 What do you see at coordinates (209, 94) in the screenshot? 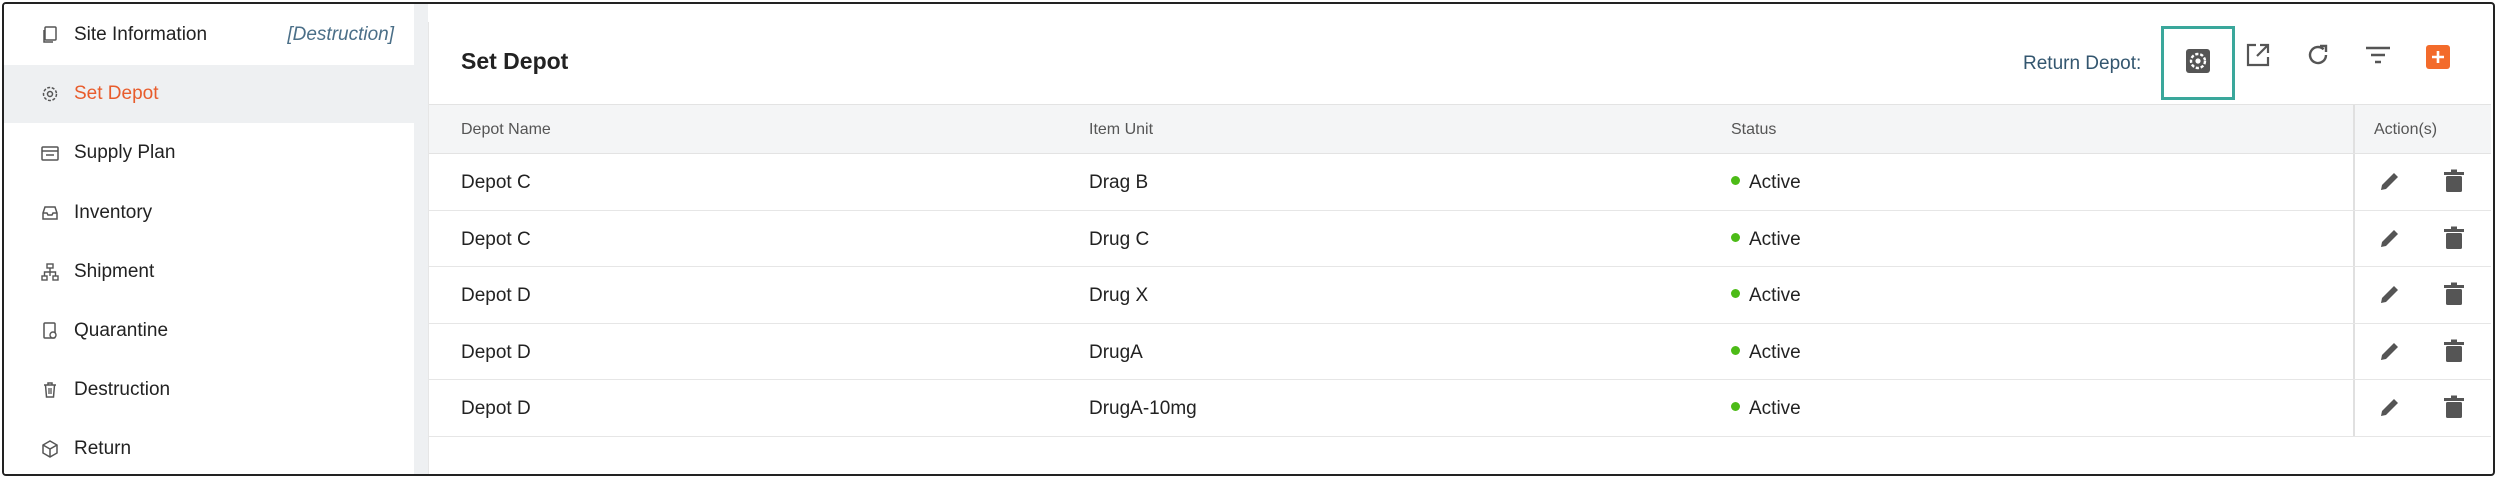
I see `sidebar-item-set-depot: Set Depot` at bounding box center [209, 94].